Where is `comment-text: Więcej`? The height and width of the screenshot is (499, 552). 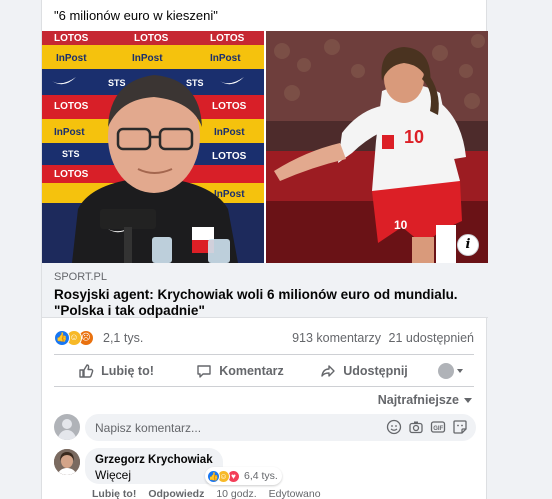 comment-text: Więcej is located at coordinates (113, 475).